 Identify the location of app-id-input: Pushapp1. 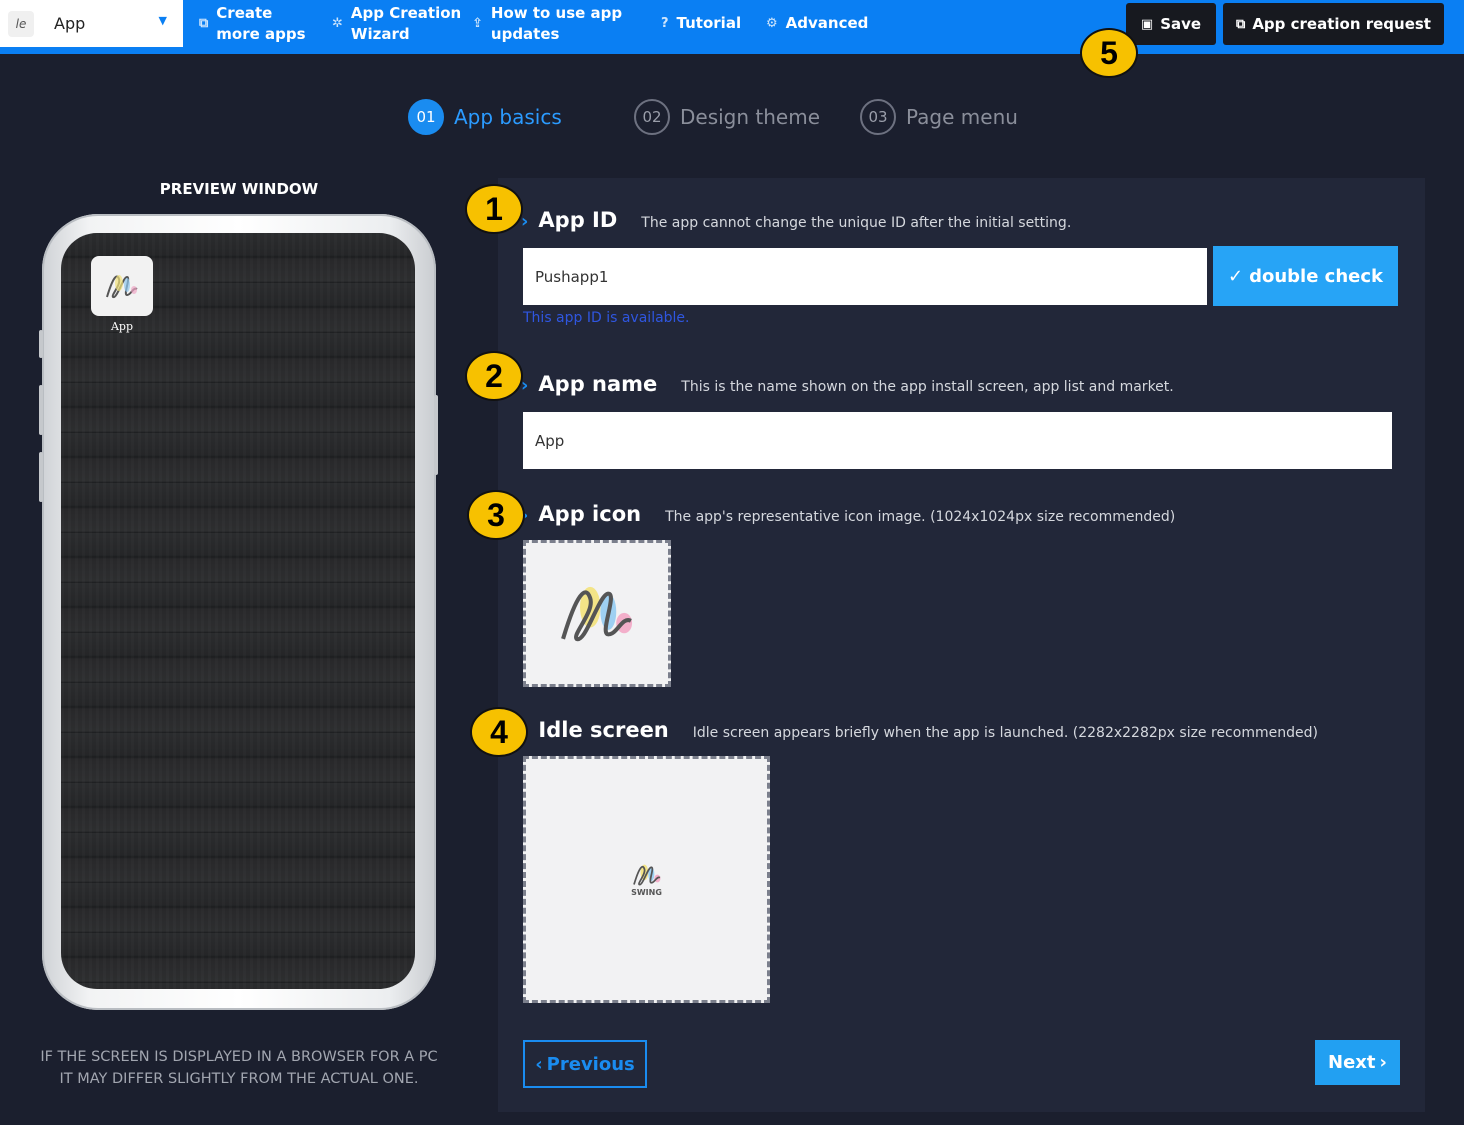
(865, 276).